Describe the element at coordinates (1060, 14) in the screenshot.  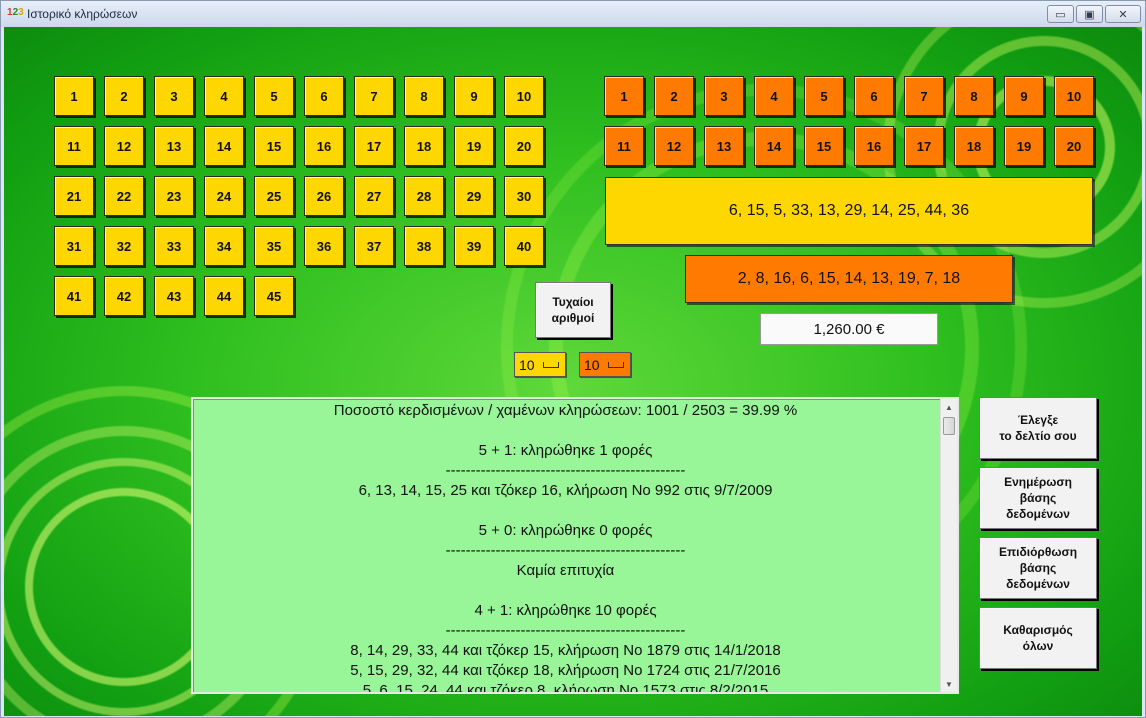
I see `minimize-button: ▭` at that location.